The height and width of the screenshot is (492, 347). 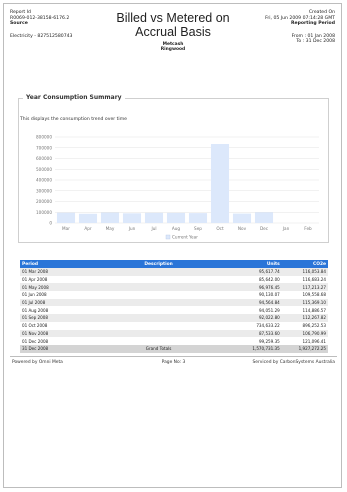 I want to click on source-label: Source, so click(x=19, y=24).